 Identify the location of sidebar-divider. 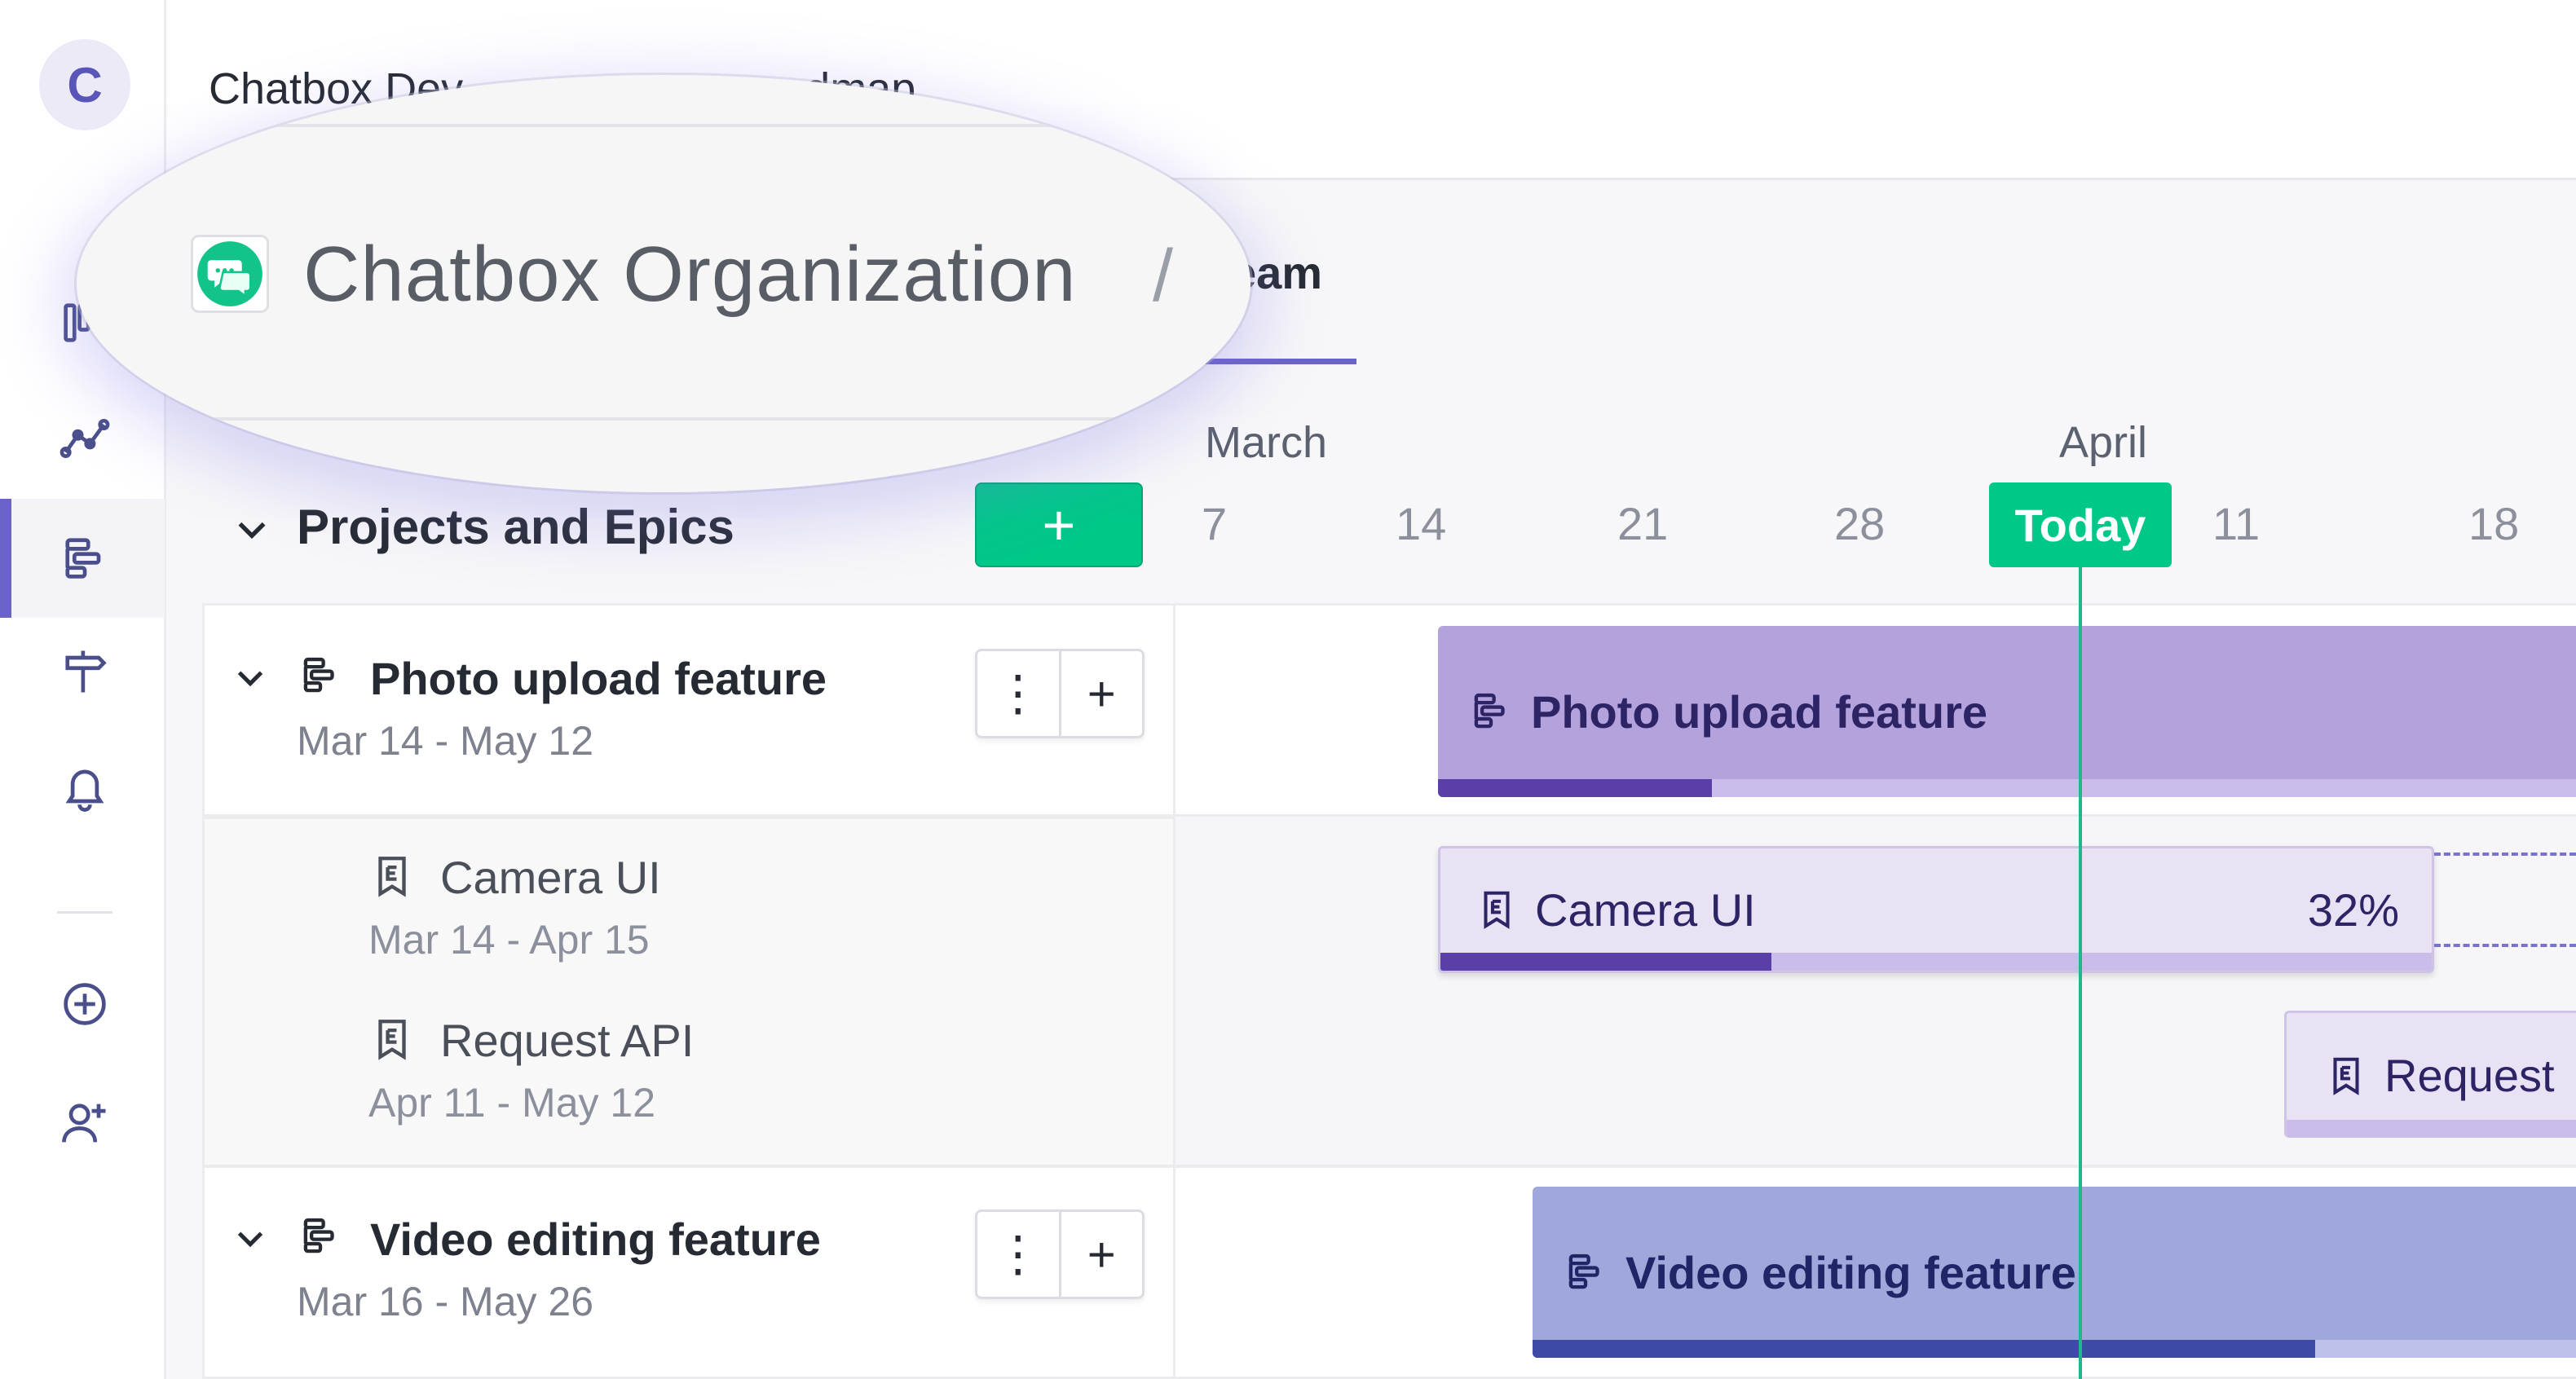
(84, 913).